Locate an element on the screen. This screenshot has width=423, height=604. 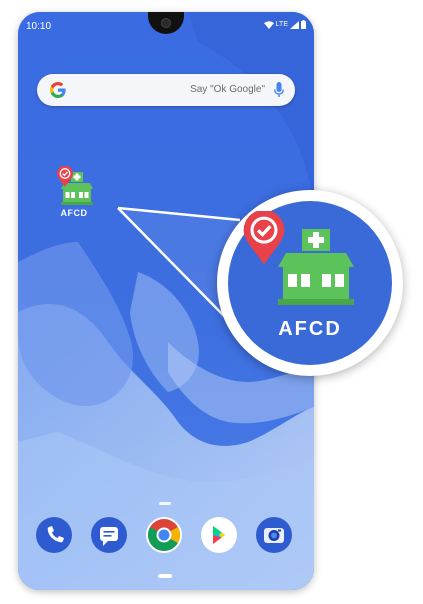
phone-icon is located at coordinates (55, 534).